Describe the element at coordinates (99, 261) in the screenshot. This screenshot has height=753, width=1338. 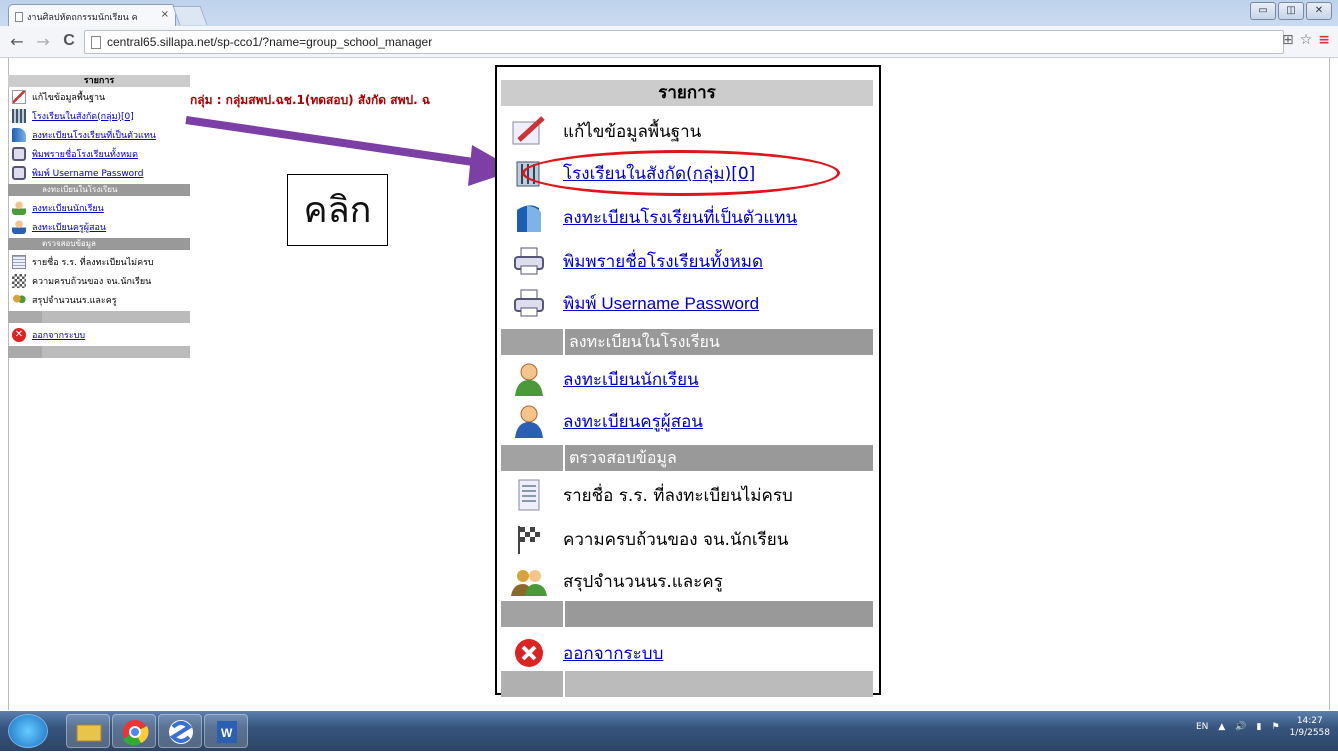
I see `menu-item-incomplete: รายชื่อ ร.ร. ที่ลงทะเบียนไม่ครบ` at that location.